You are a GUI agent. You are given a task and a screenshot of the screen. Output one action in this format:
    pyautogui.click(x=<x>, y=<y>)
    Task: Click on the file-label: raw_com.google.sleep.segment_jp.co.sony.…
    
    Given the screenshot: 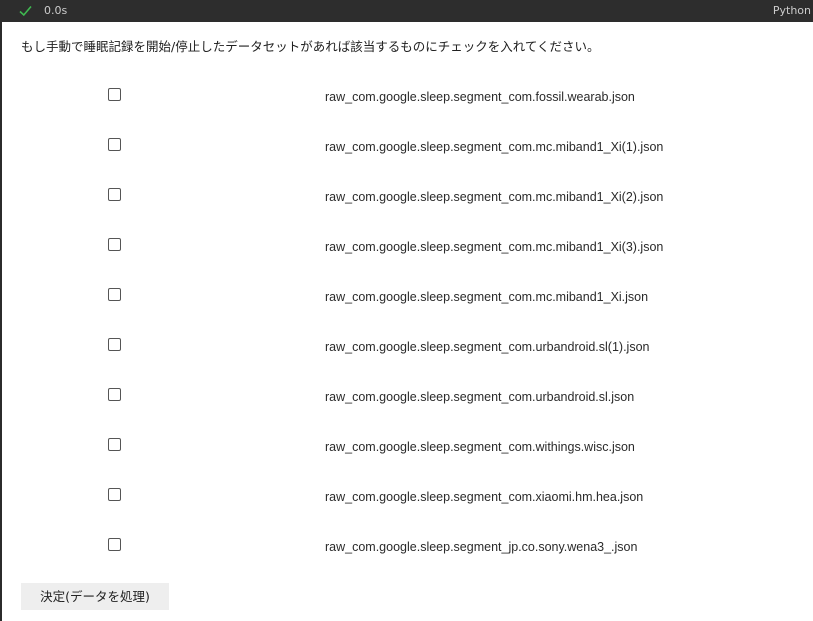 What is the action you would take?
    pyautogui.click(x=481, y=547)
    